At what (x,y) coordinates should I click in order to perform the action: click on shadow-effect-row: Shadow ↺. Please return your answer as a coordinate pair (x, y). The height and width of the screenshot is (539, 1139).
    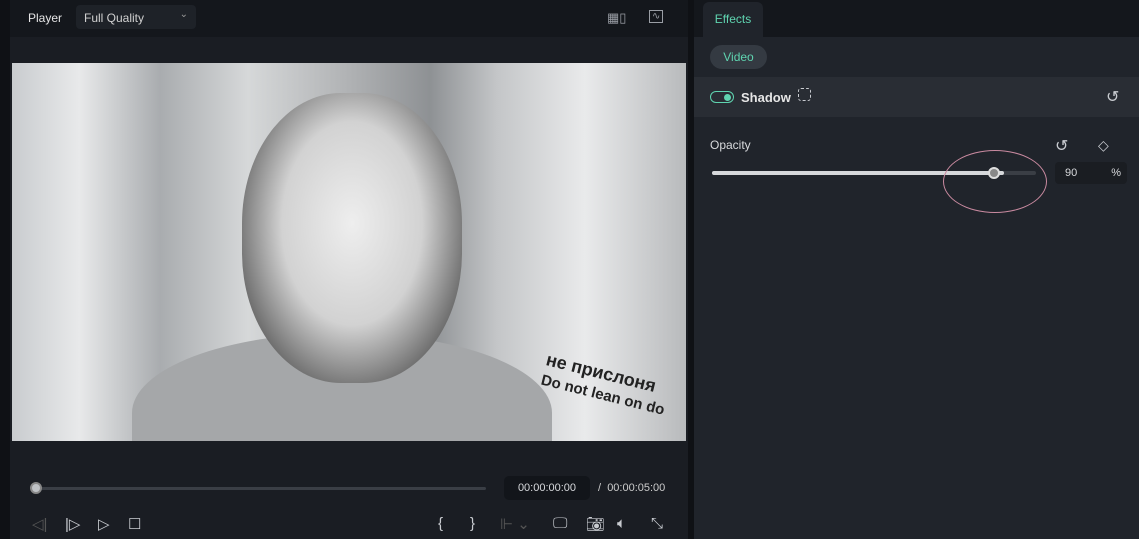
    Looking at the image, I should click on (916, 97).